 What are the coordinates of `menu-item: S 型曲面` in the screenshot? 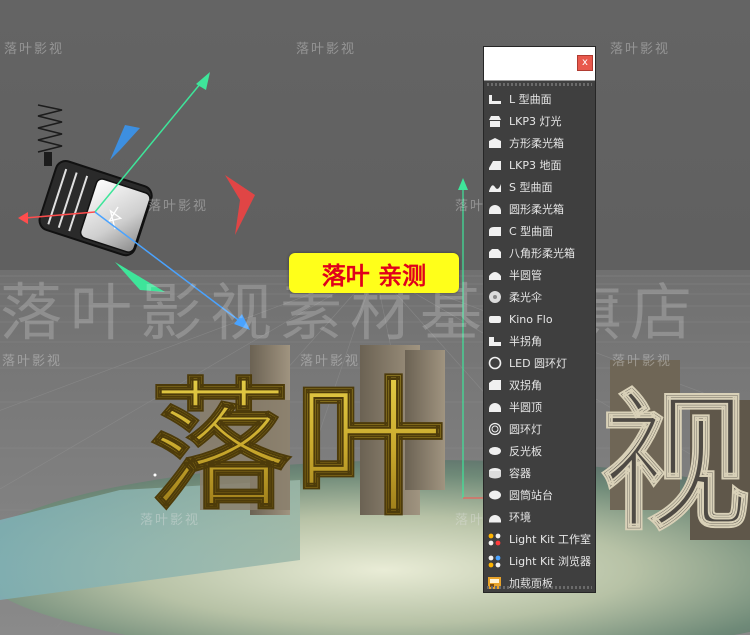 It's located at (539, 187).